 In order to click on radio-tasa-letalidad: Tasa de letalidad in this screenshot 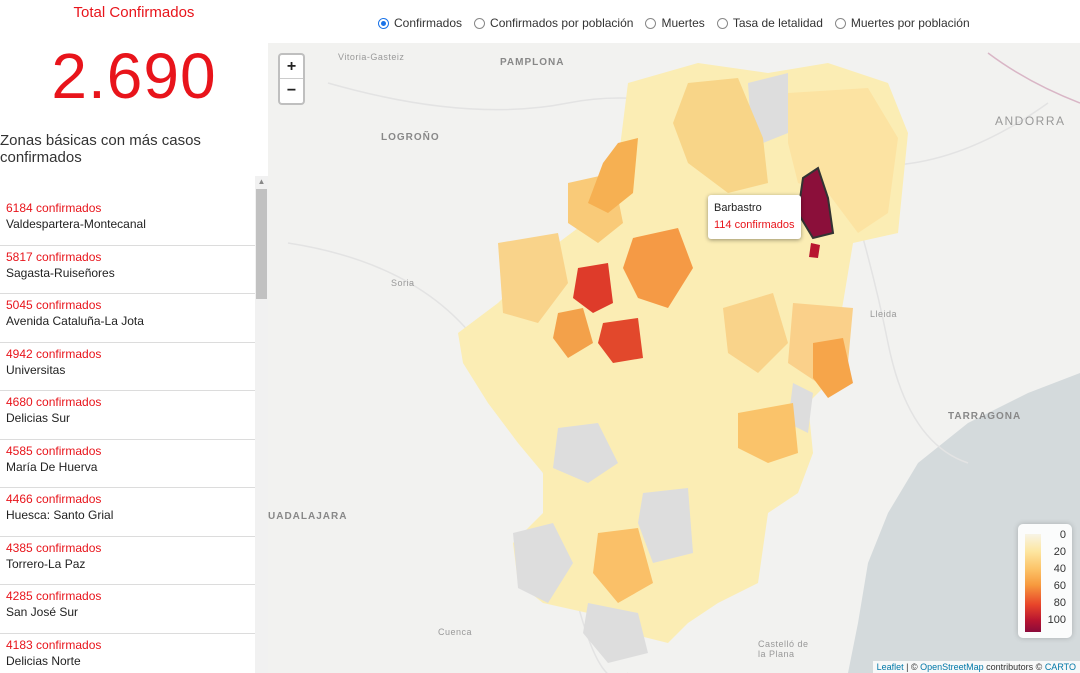, I will do `click(769, 23)`.